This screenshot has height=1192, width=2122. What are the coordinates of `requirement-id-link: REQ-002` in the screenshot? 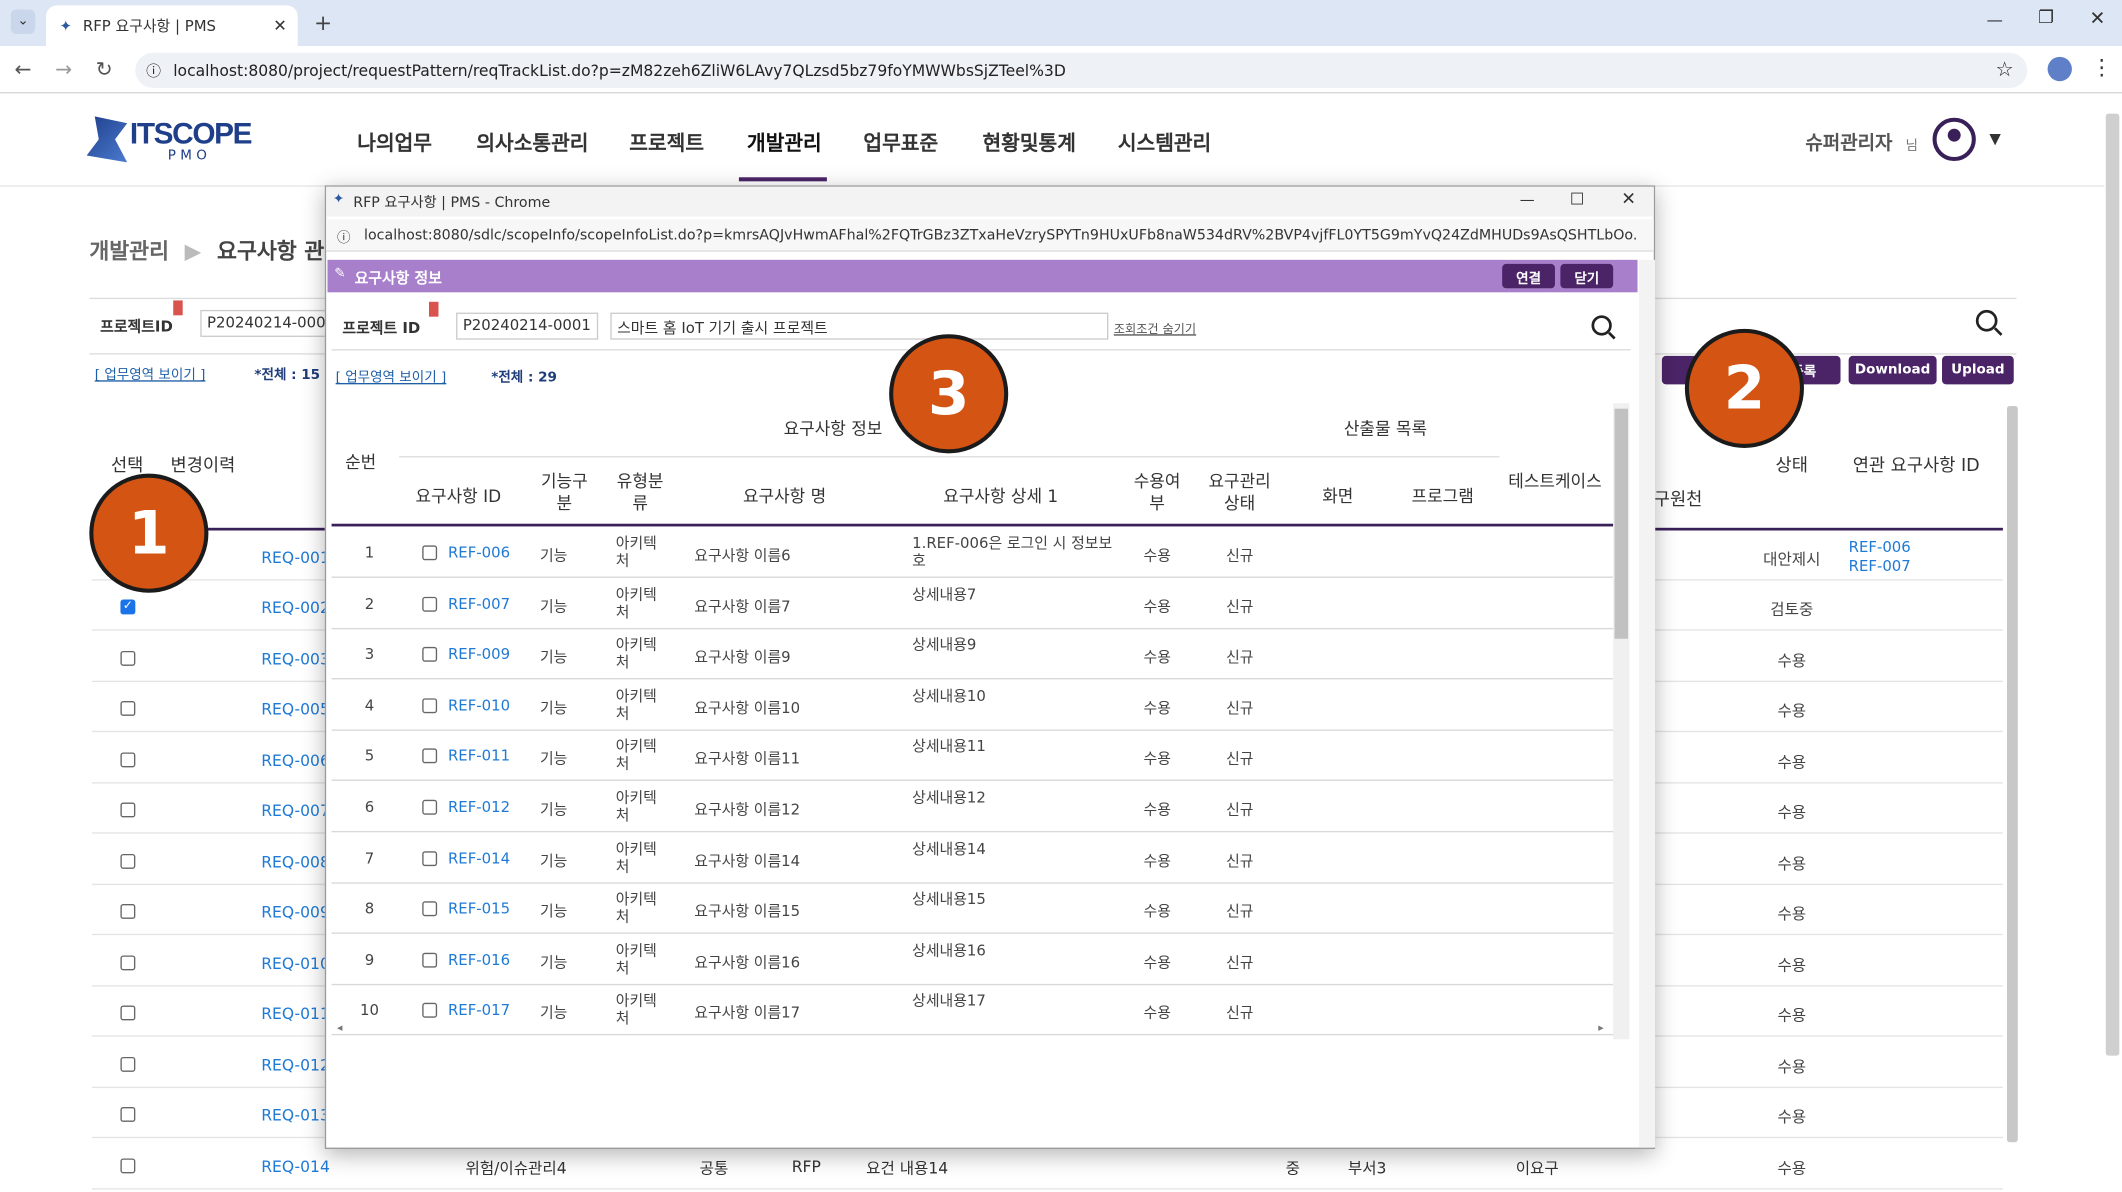 It's located at (295, 607).